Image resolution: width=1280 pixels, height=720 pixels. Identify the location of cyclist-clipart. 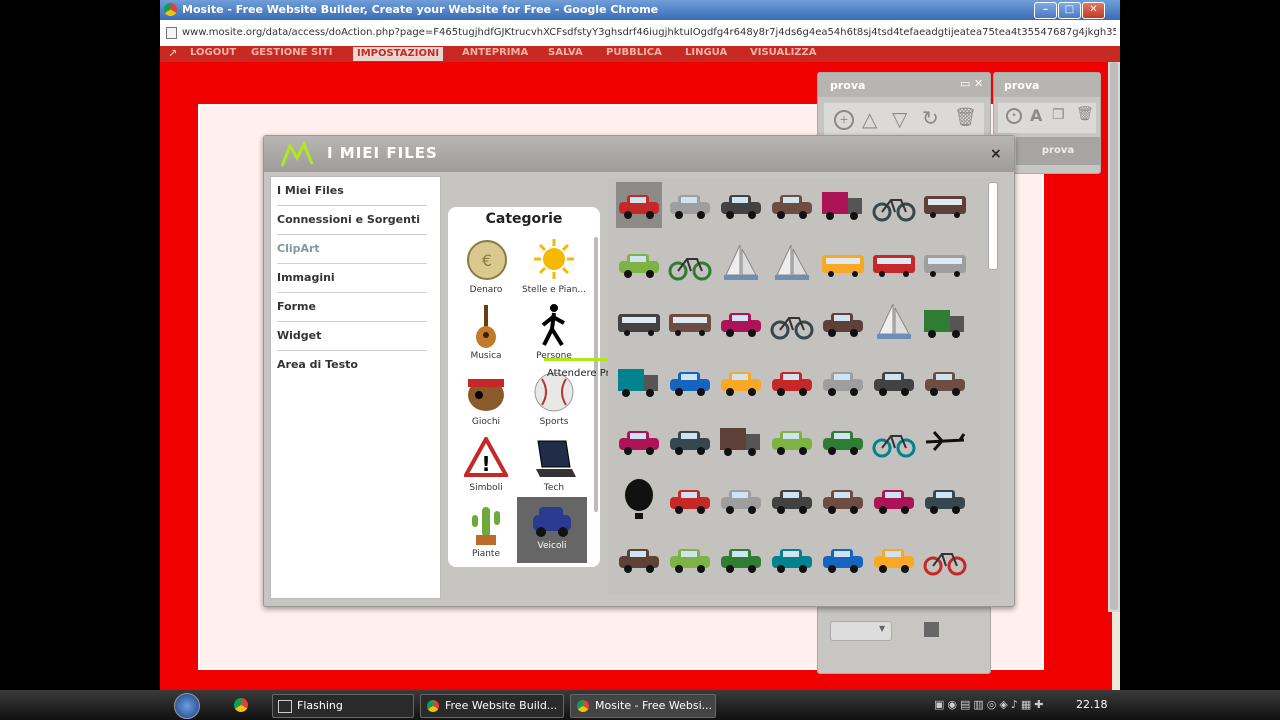
(894, 205).